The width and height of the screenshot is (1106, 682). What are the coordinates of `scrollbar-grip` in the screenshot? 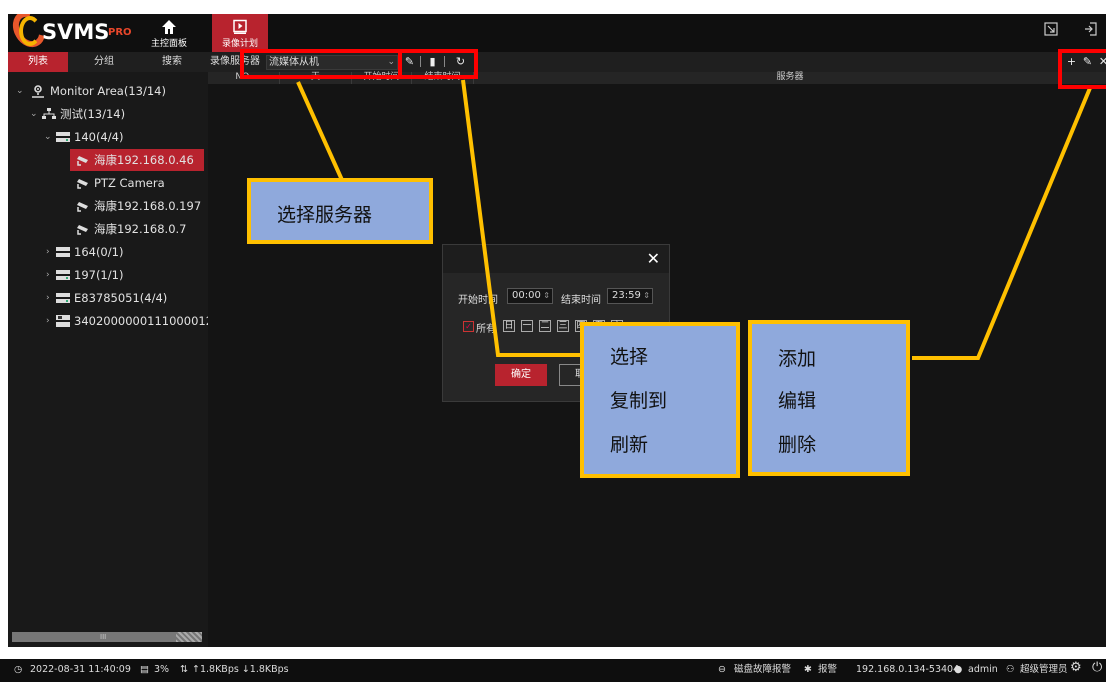 It's located at (189, 637).